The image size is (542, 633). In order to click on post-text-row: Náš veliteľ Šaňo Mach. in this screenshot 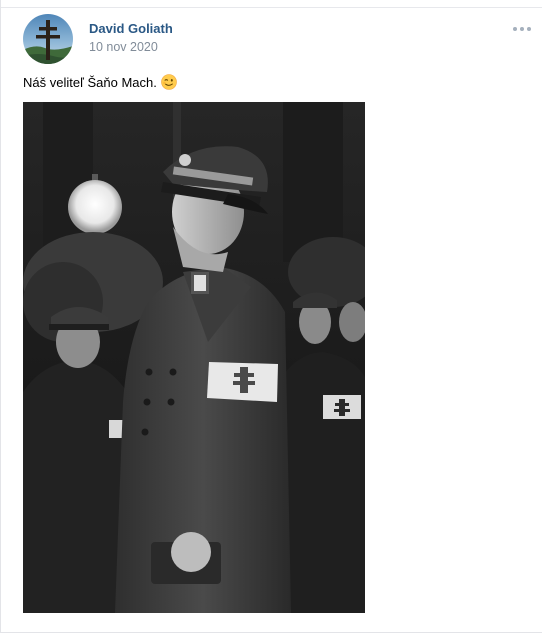, I will do `click(100, 82)`.